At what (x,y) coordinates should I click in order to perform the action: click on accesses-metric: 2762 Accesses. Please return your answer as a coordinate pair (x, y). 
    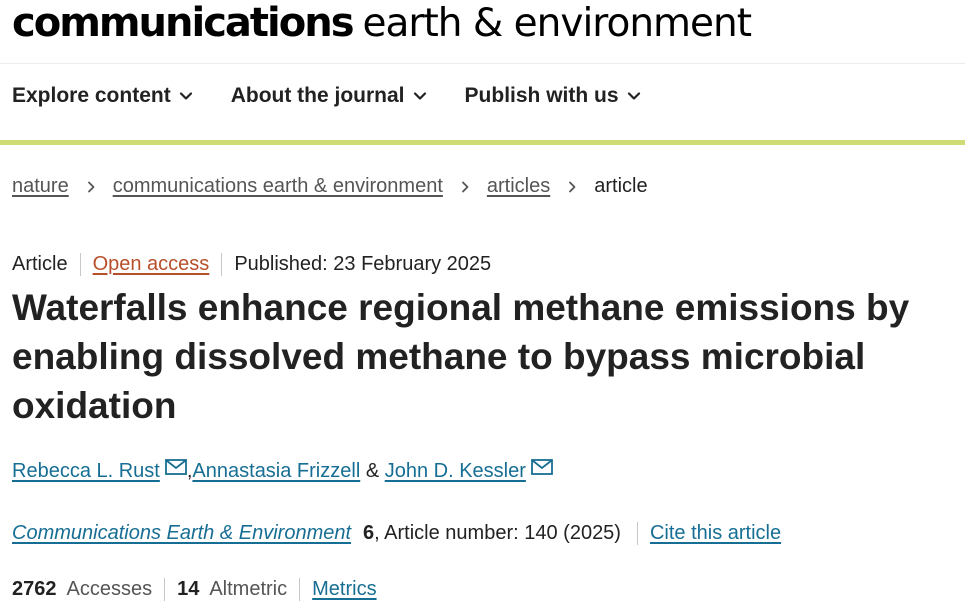
    Looking at the image, I should click on (89, 589).